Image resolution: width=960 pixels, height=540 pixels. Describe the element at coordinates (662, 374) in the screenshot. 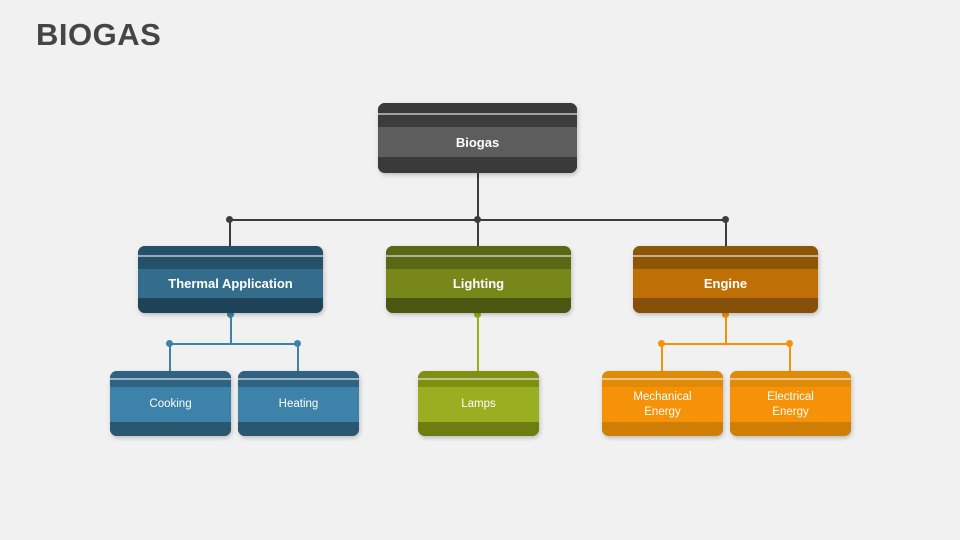

I see `node-mechanical-cap` at that location.